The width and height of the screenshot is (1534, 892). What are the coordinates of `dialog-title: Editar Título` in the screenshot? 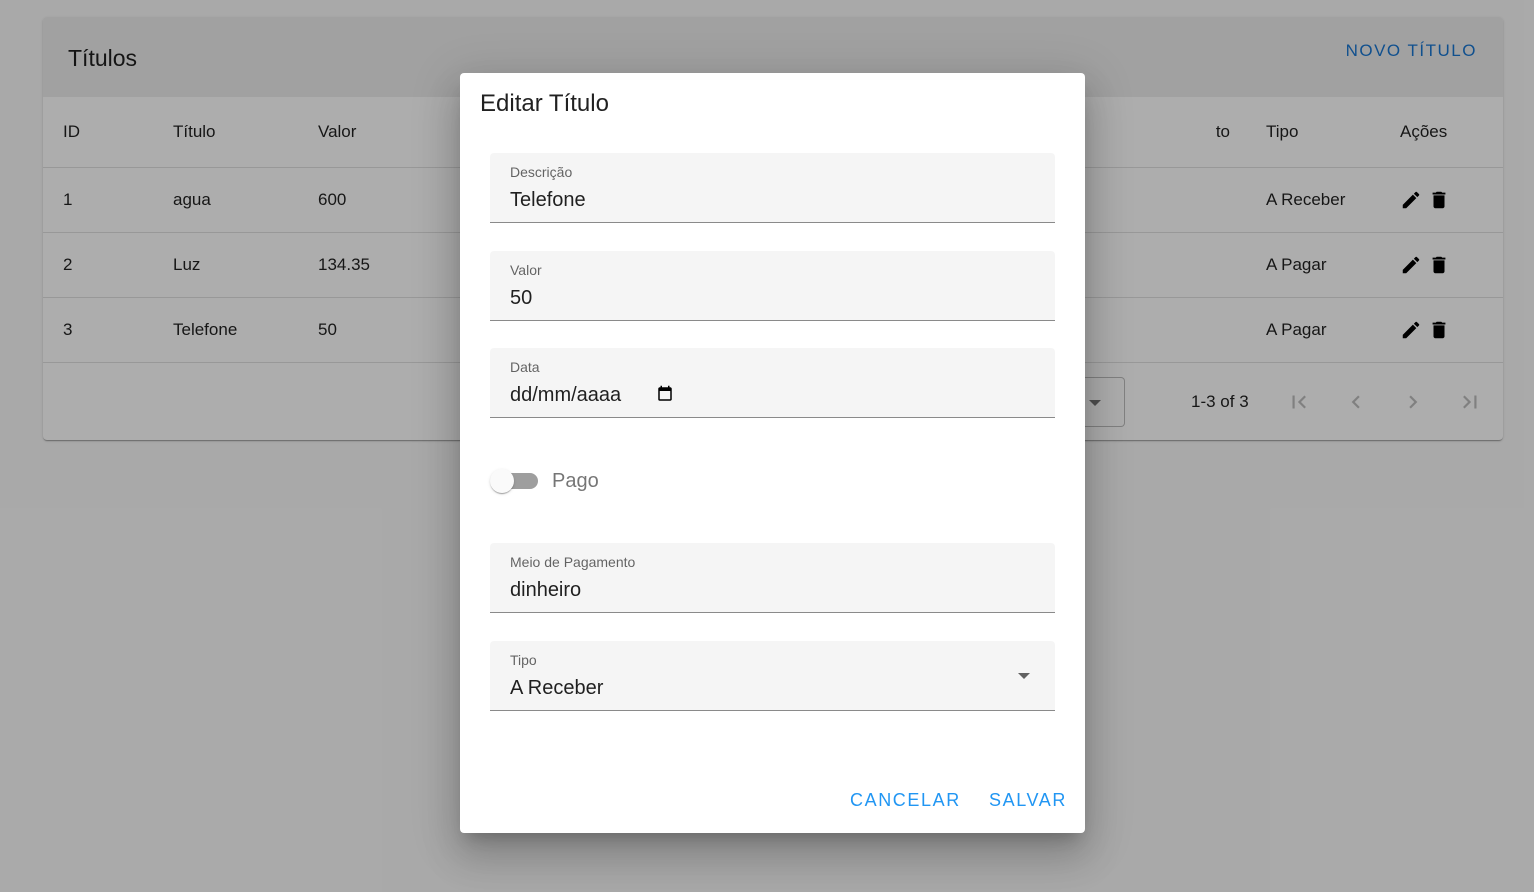 It's located at (544, 103).